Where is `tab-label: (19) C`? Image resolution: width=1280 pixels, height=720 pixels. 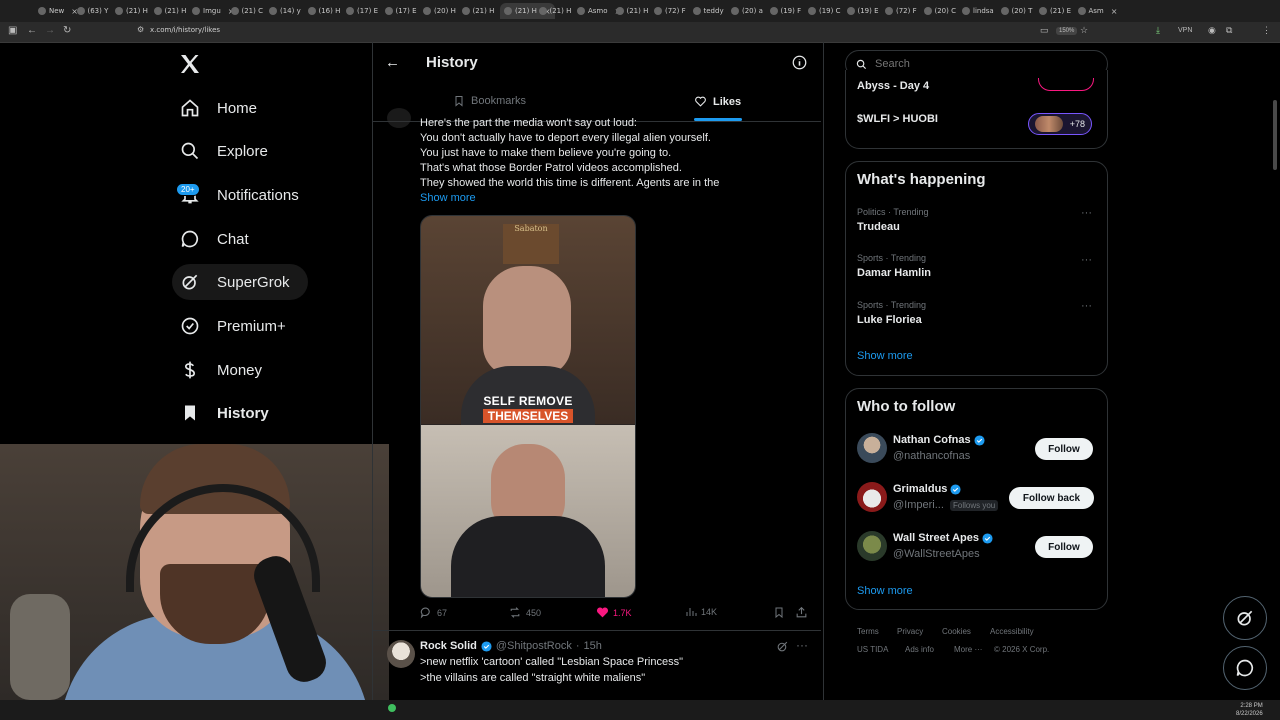 tab-label: (19) C is located at coordinates (830, 11).